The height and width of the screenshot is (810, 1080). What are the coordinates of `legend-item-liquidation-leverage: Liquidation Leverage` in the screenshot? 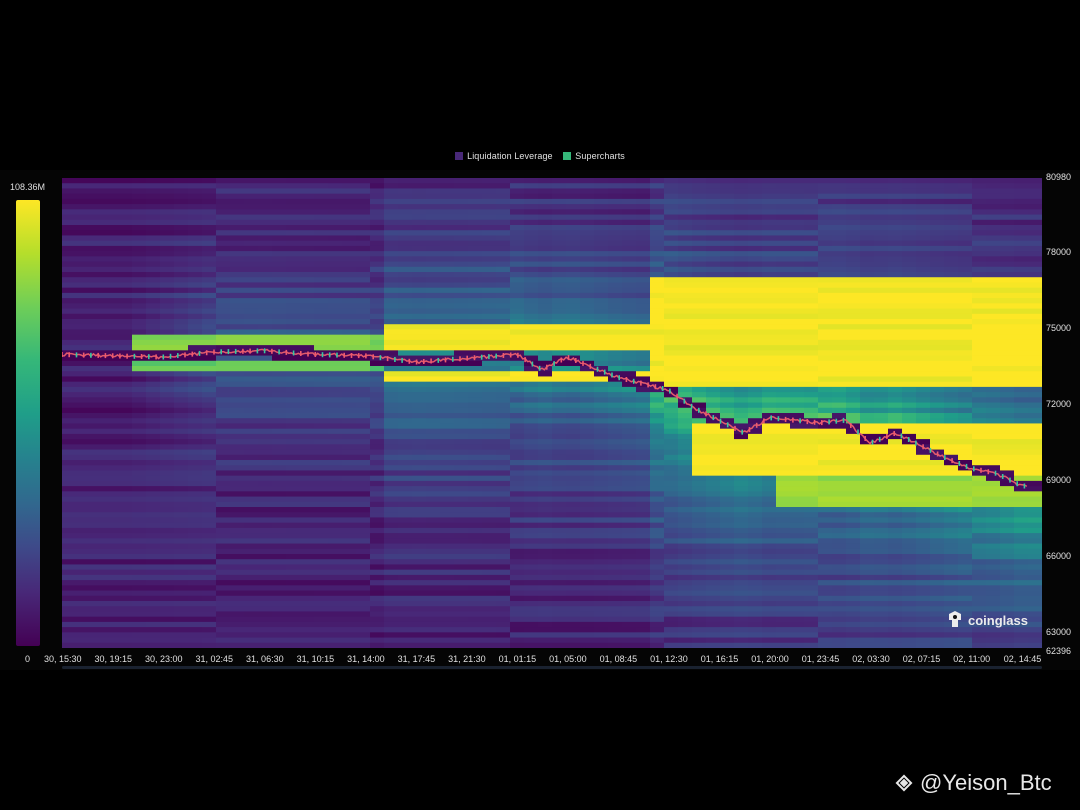 It's located at (504, 156).